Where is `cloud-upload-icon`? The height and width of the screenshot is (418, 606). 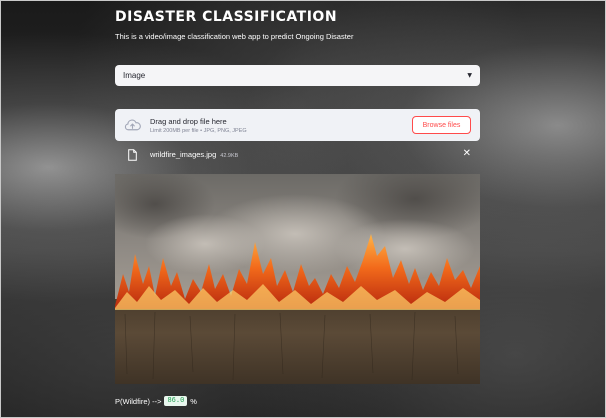
cloud-upload-icon is located at coordinates (132, 125).